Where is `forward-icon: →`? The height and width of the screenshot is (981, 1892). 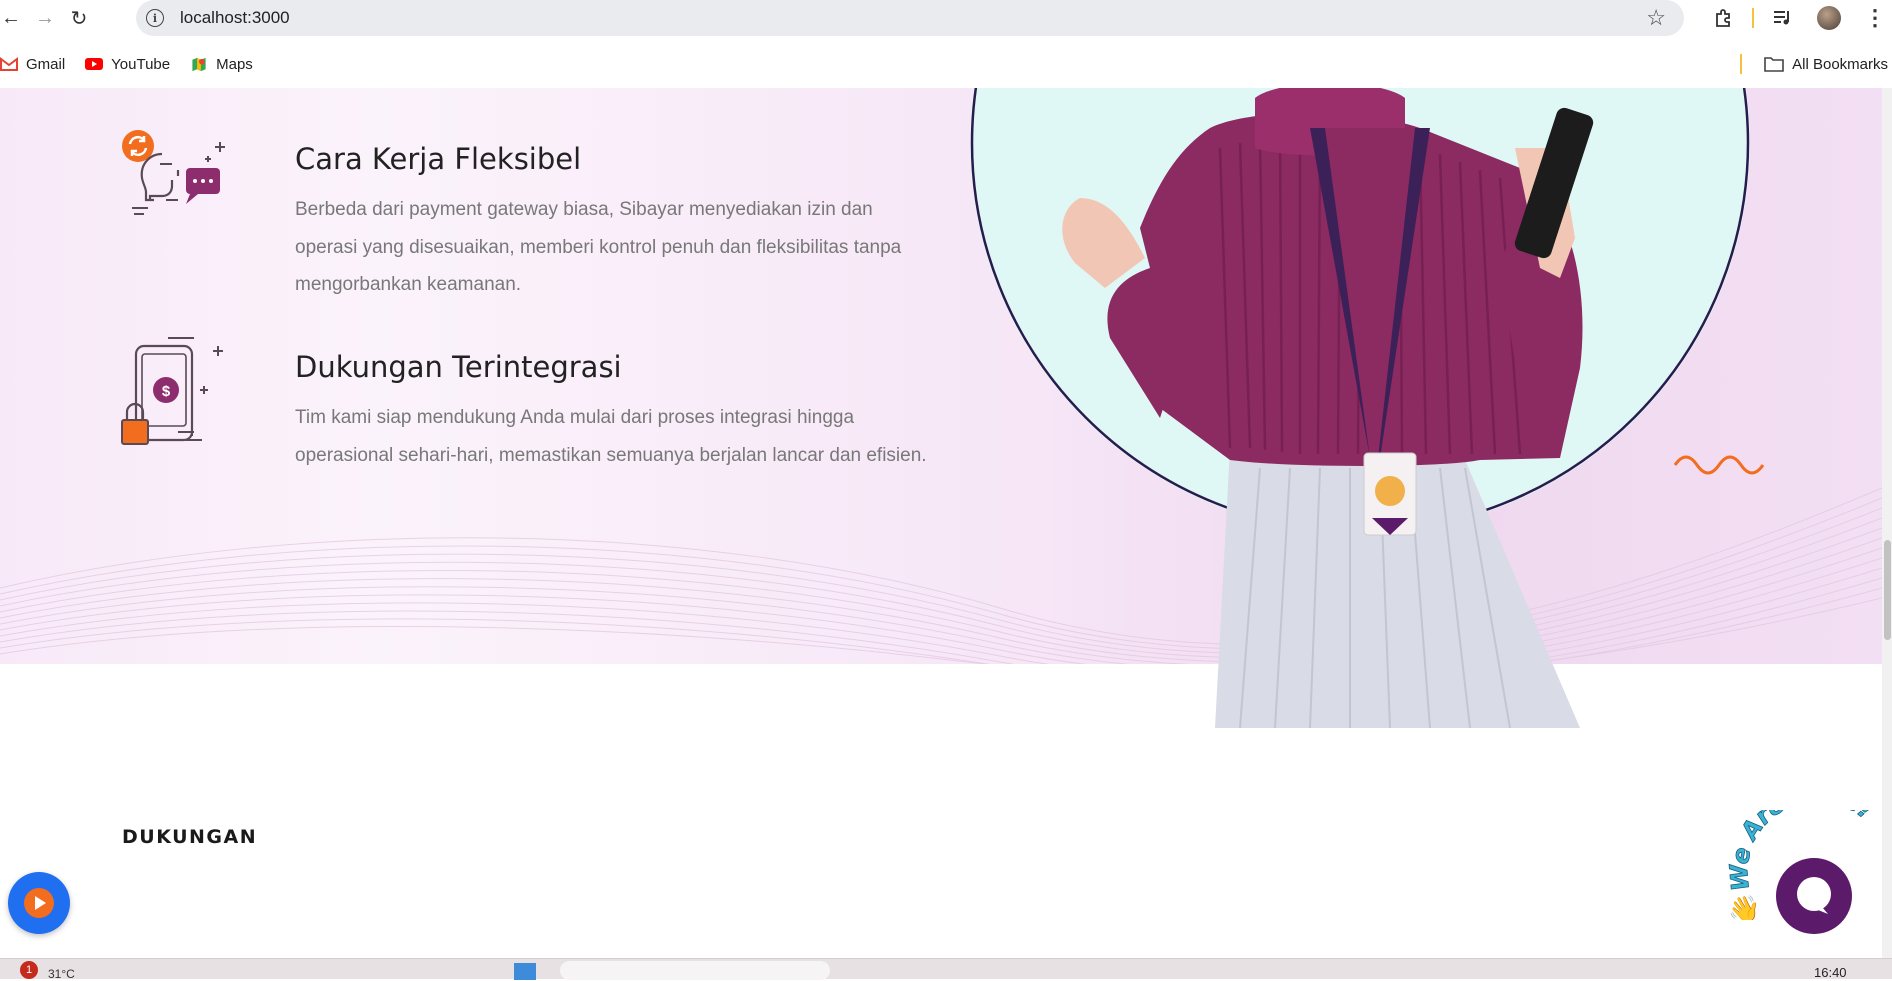
forward-icon: → is located at coordinates (45, 18).